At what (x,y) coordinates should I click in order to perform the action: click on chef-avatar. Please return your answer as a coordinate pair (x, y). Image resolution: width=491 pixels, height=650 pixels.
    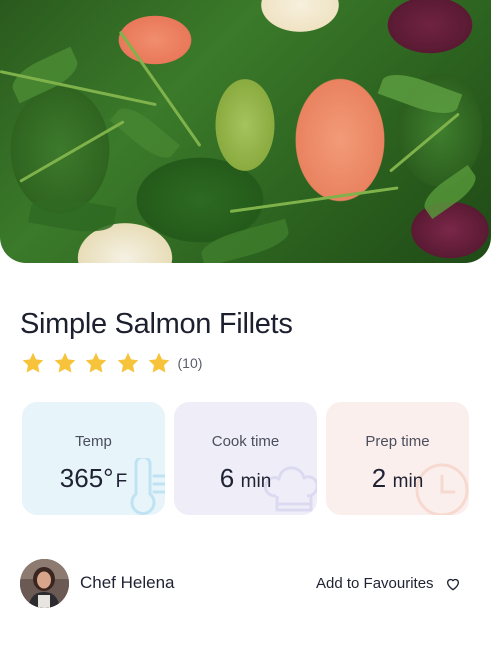
    Looking at the image, I should click on (44, 583).